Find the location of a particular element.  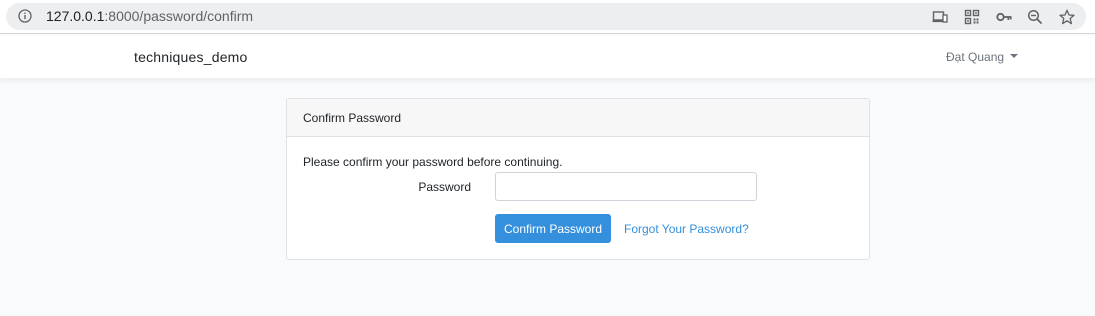

url-text: 127.0.0.1:8000/password/confirm is located at coordinates (149, 16).